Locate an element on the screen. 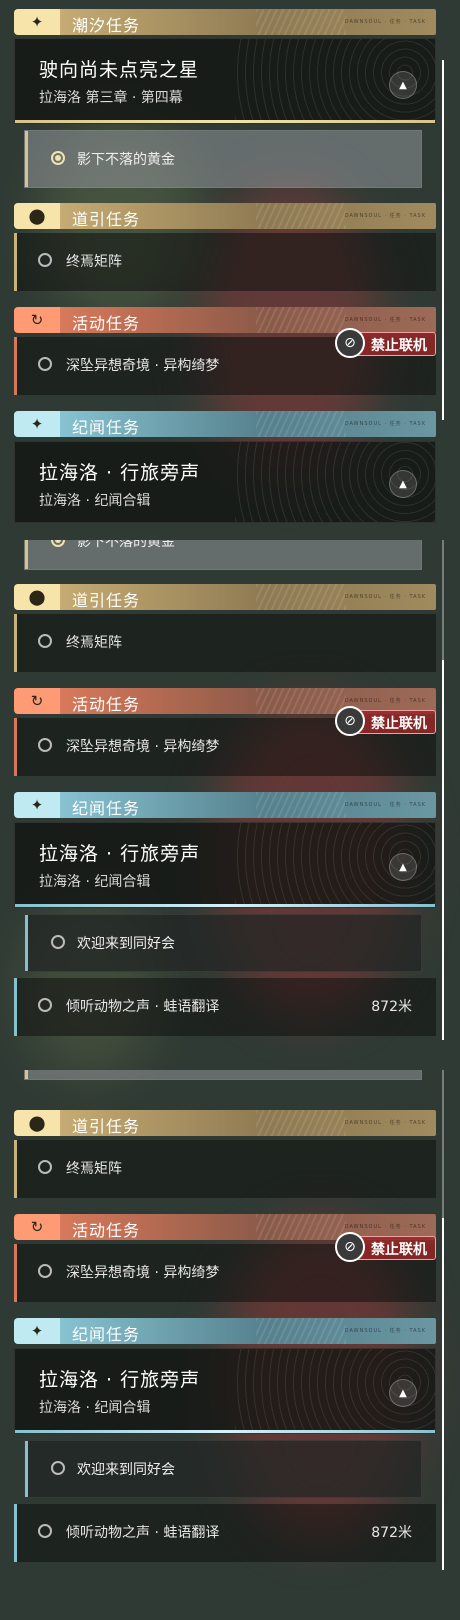 The image size is (460, 1620). quest-title: 驶向尚未点亮之星 is located at coordinates (119, 70).